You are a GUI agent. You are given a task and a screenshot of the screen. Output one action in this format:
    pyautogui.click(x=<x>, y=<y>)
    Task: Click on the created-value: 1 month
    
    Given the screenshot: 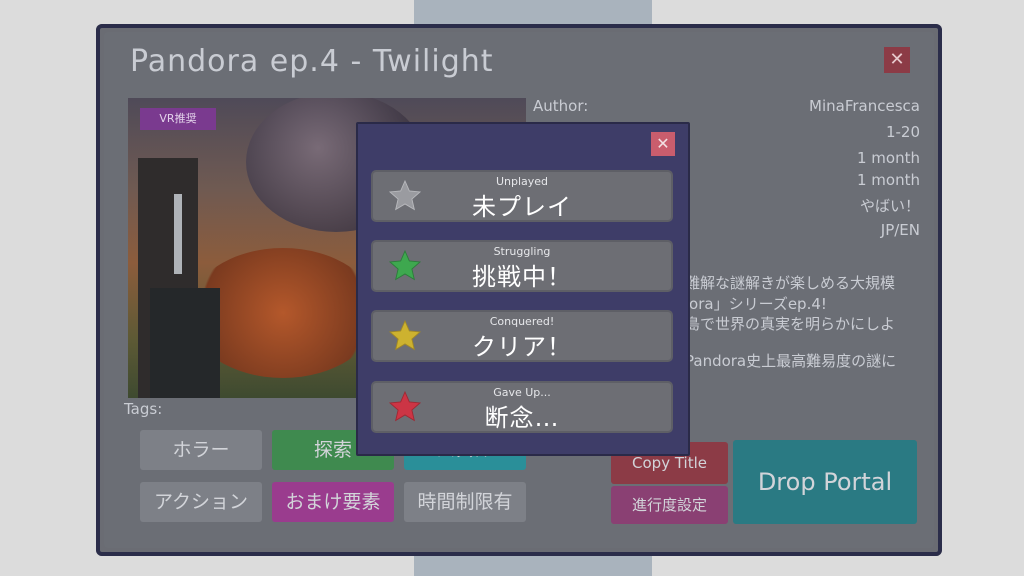 What is the action you would take?
    pyautogui.click(x=888, y=158)
    